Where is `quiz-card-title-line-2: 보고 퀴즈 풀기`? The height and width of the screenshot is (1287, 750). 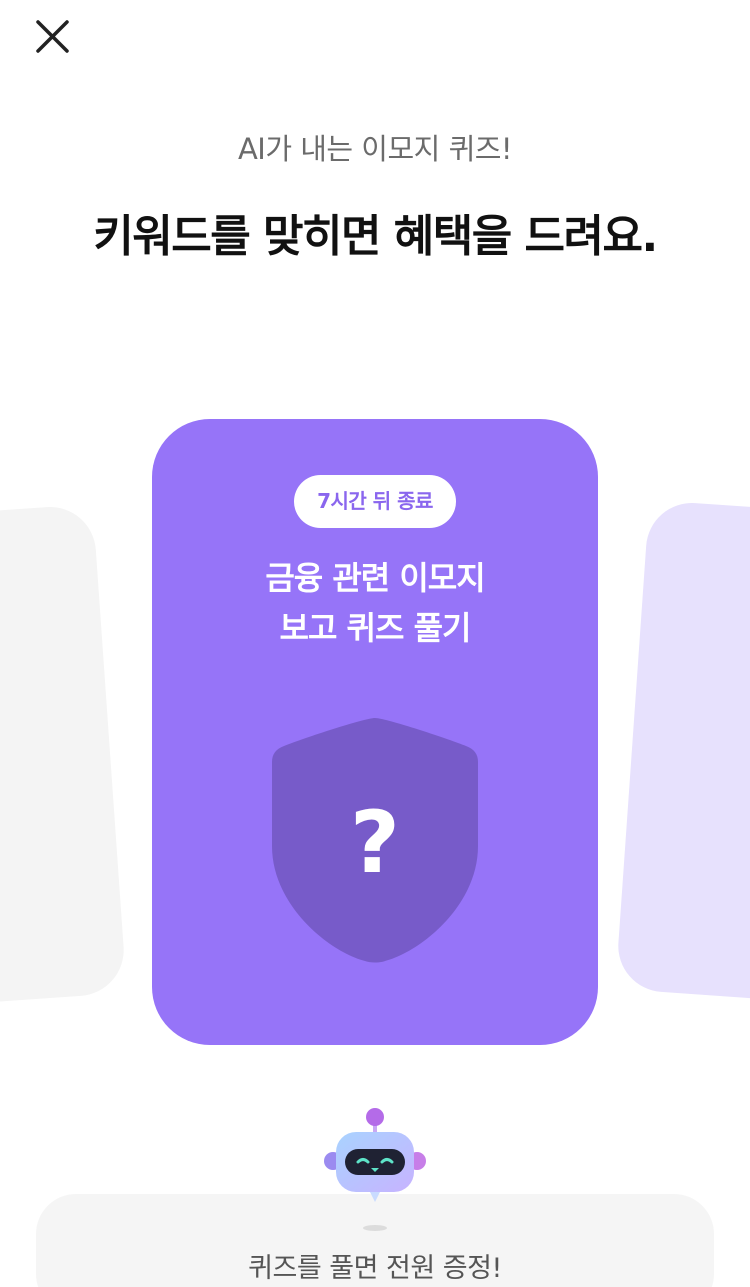 quiz-card-title-line-2: 보고 퀴즈 풀기 is located at coordinates (375, 628).